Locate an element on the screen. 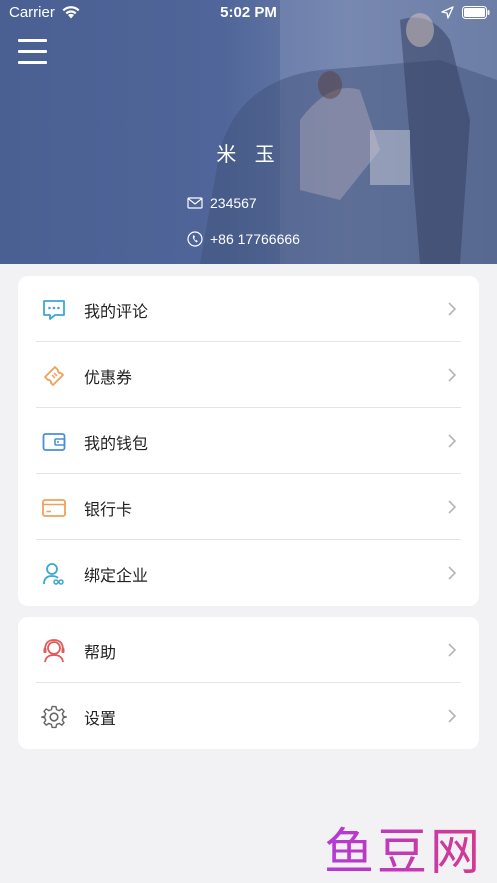 The width and height of the screenshot is (497, 883). status-bar: Carrier 5:02 PM is located at coordinates (248, 13).